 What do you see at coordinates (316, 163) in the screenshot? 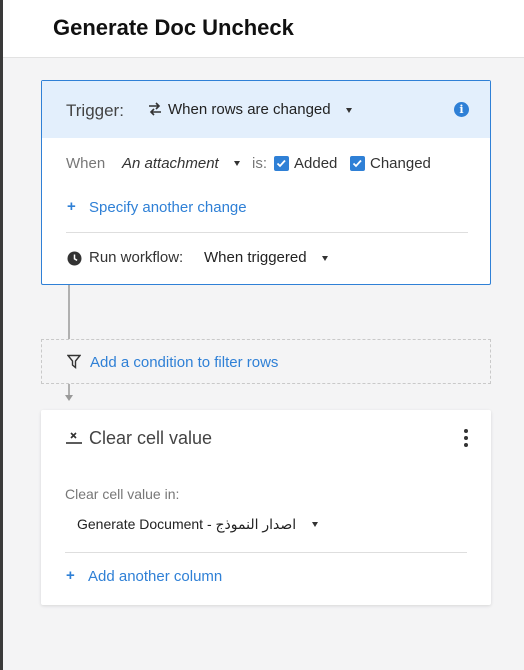
I see `added-label: Added` at bounding box center [316, 163].